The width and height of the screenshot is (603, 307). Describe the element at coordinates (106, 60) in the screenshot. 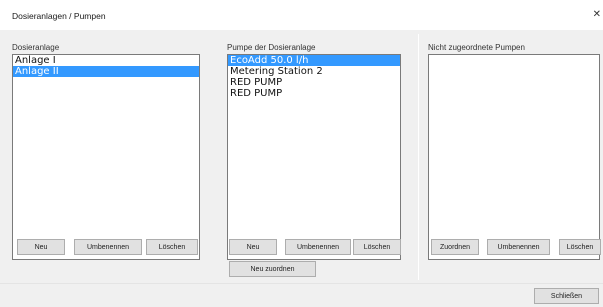

I see `list-item: Anlage I` at that location.